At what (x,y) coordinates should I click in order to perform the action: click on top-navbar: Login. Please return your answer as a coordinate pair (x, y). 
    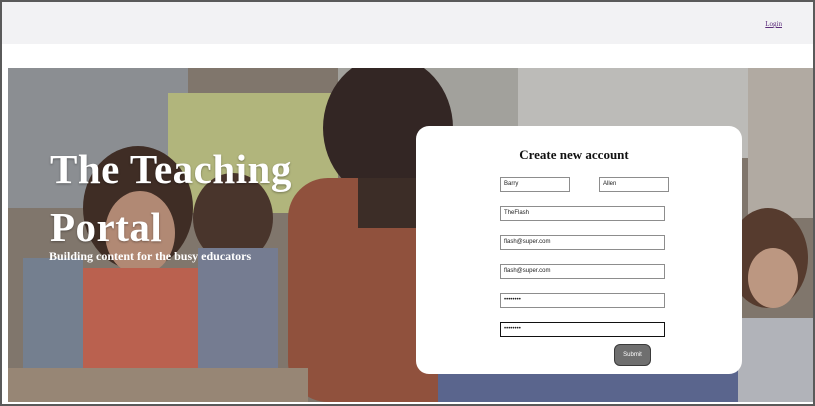
    Looking at the image, I should click on (407, 23).